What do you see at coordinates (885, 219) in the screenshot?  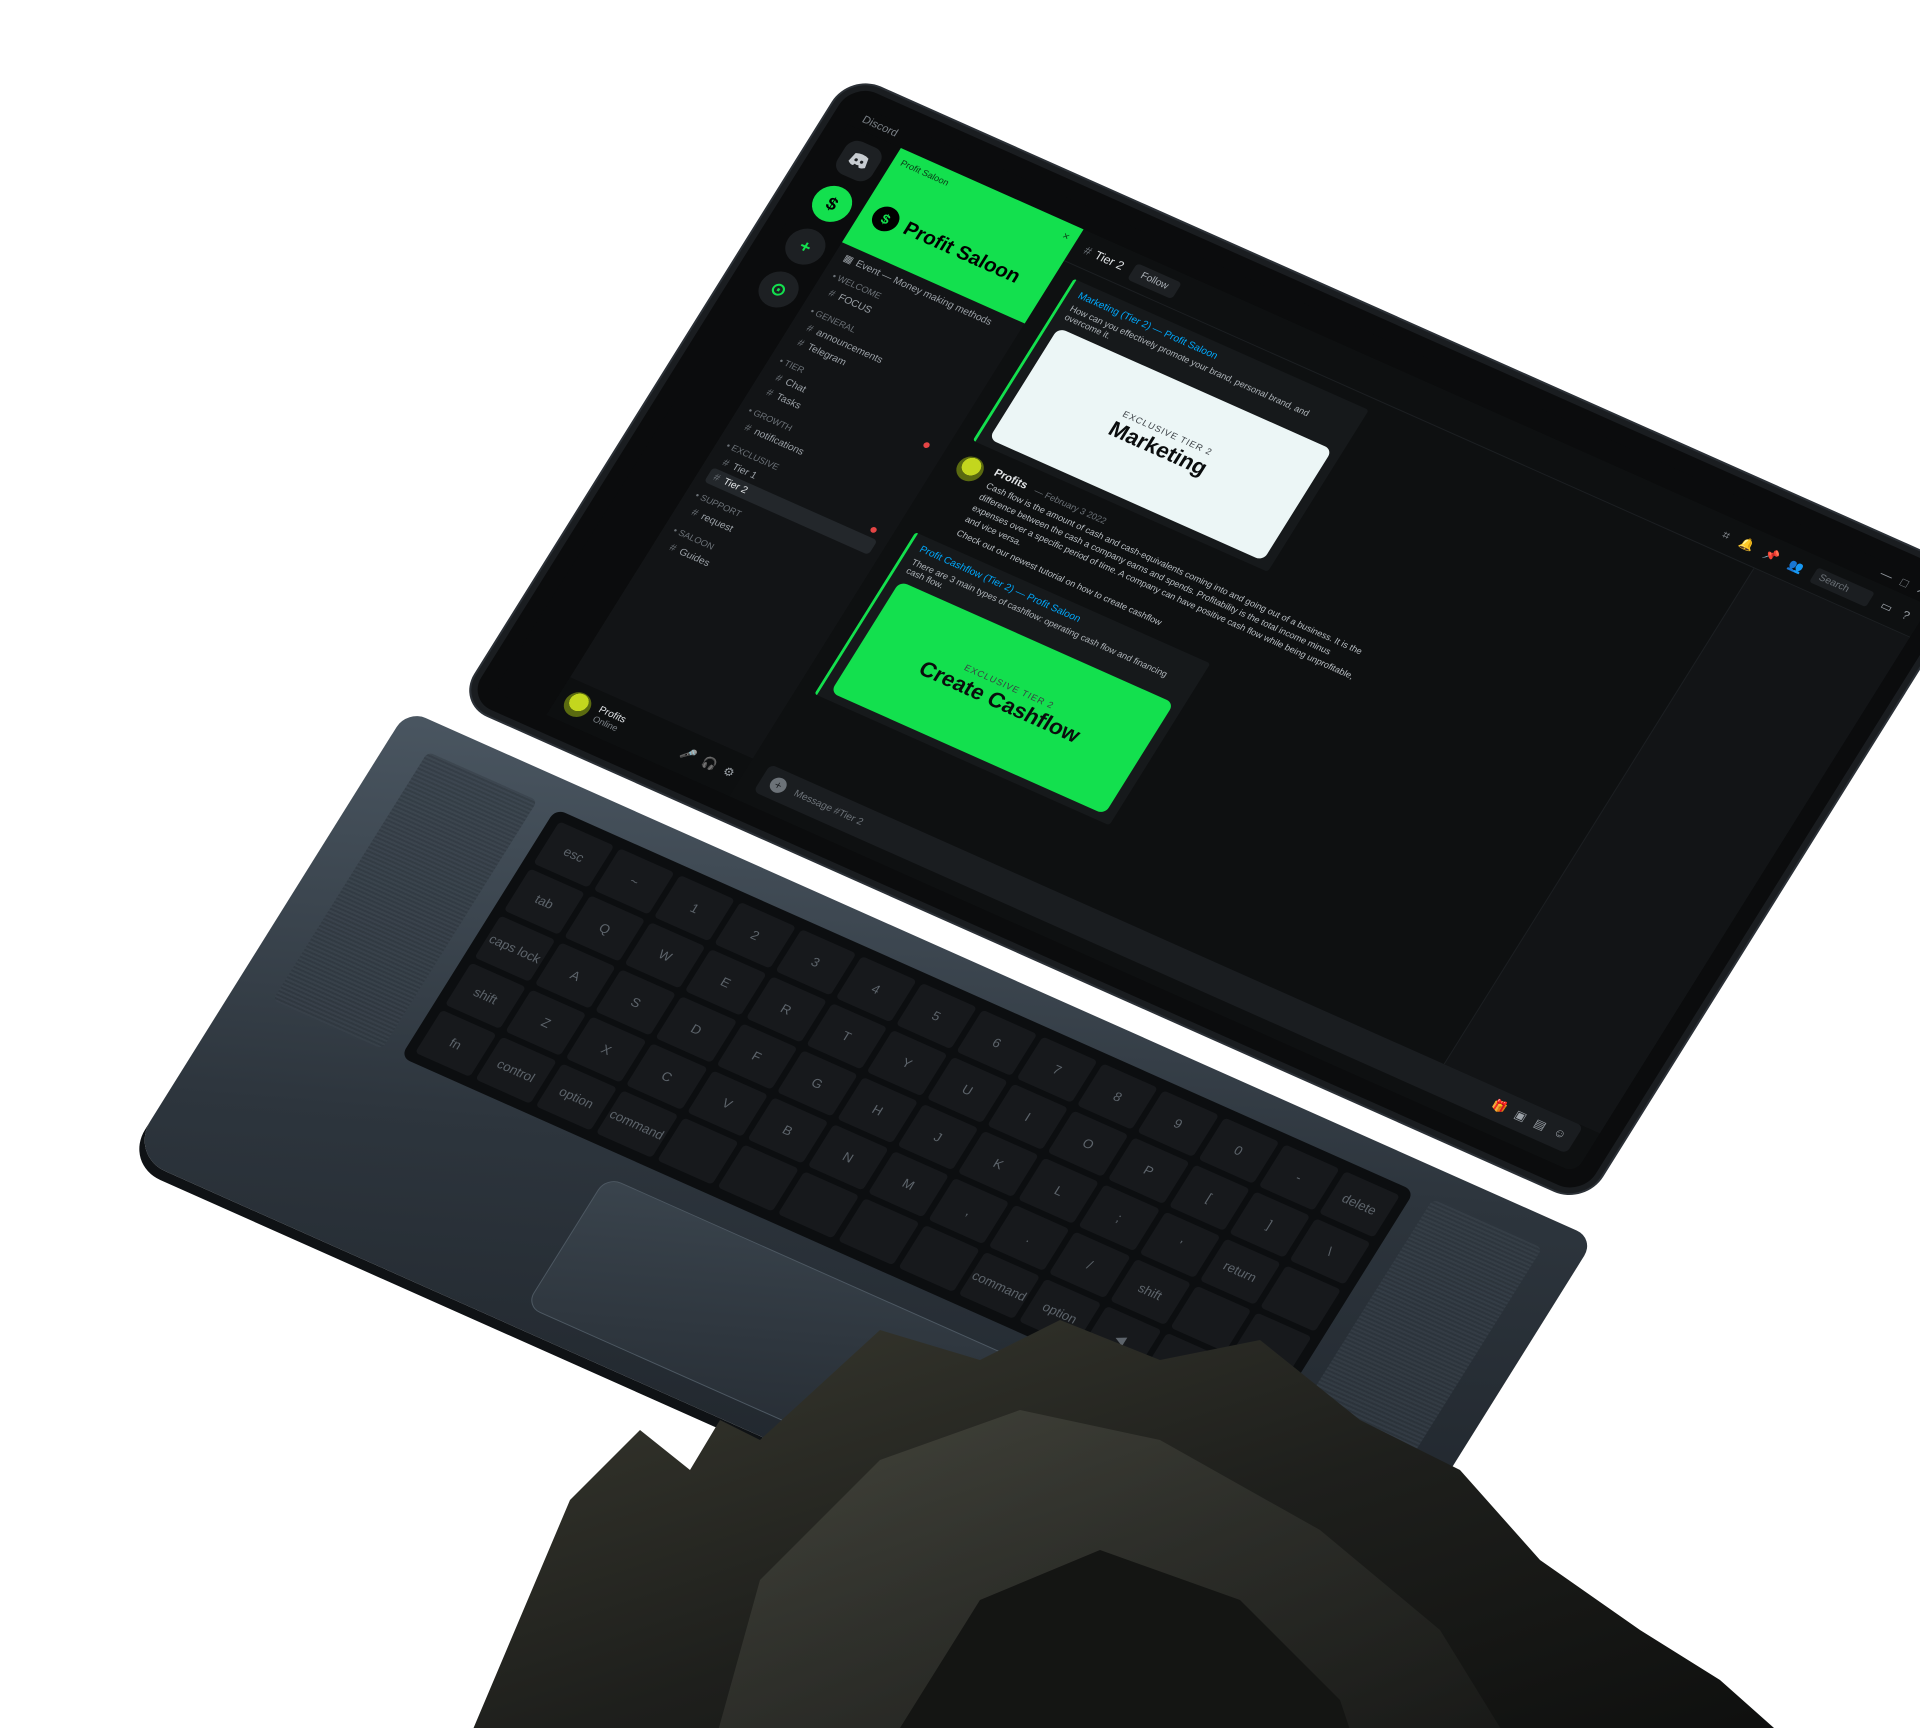 I see `server-logo-icon: $` at bounding box center [885, 219].